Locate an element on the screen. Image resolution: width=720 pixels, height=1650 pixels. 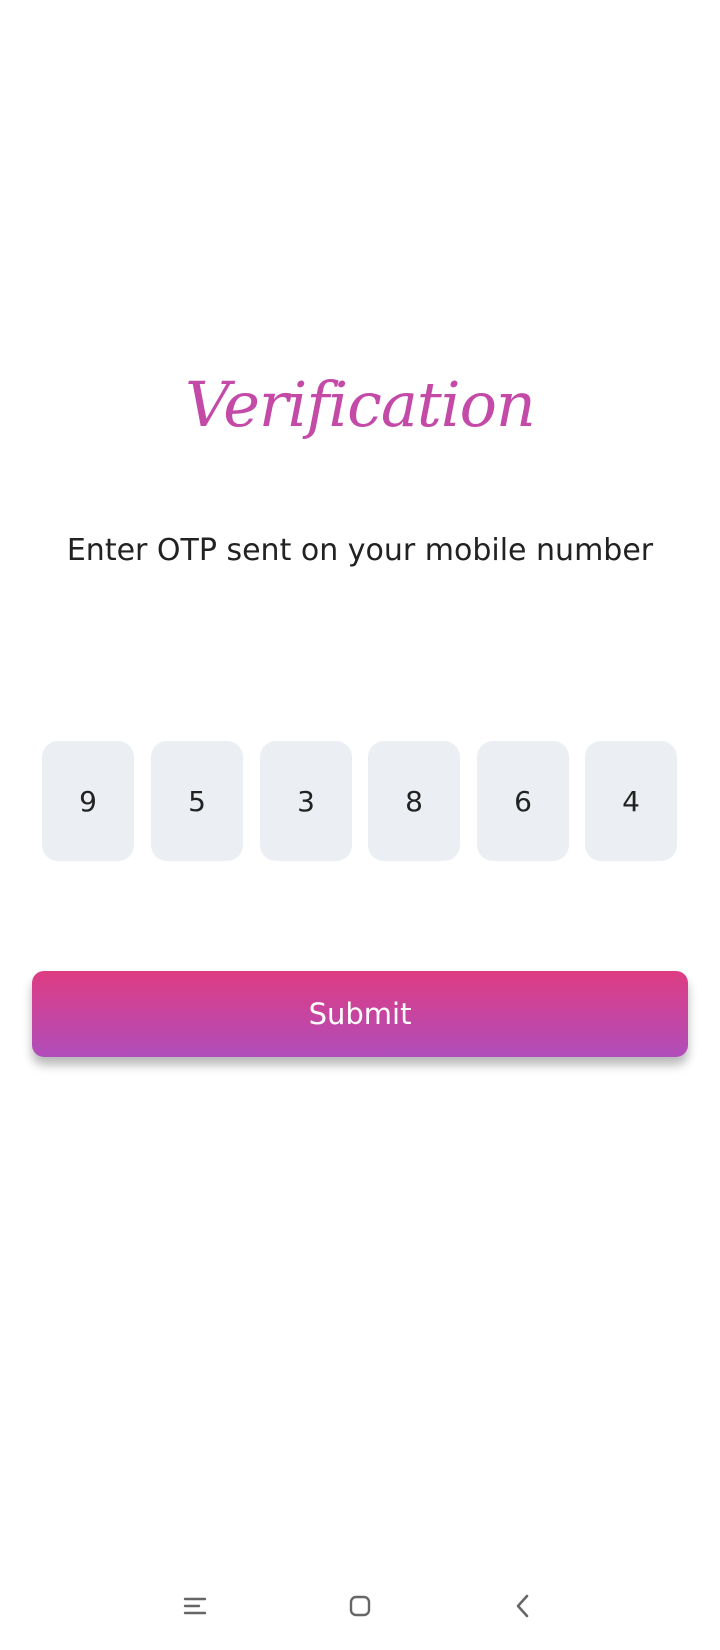
otp-digit-6: 4 is located at coordinates (631, 801).